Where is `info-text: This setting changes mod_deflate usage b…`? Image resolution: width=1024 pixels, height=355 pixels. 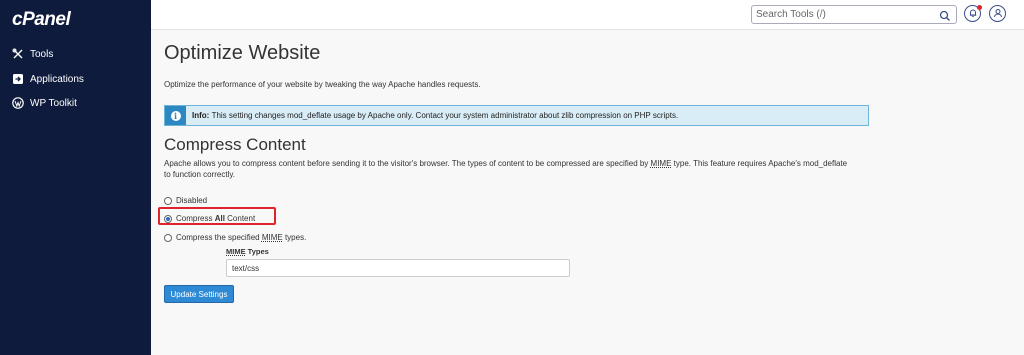
info-text: This setting changes mod_deflate usage b… is located at coordinates (445, 115).